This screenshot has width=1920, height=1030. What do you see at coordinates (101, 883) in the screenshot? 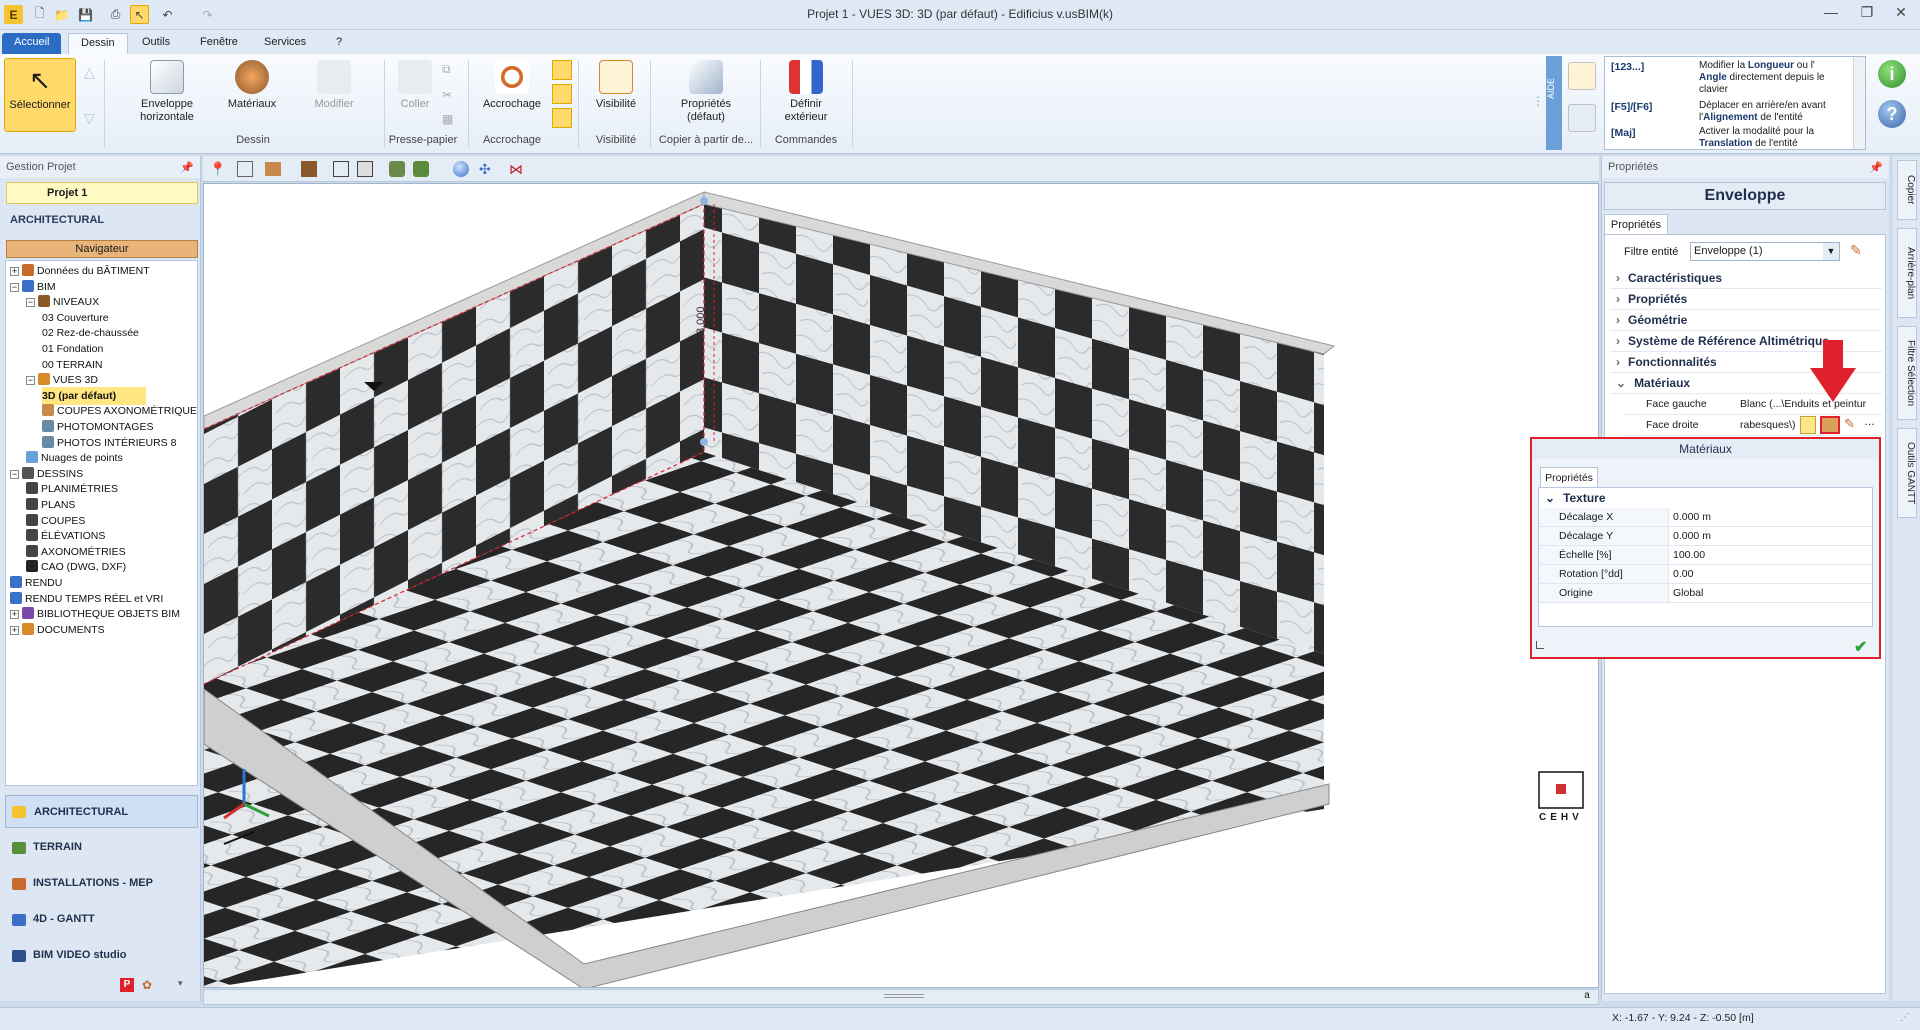
I see `module-mep: INSTALLATIONS - MEP` at bounding box center [101, 883].